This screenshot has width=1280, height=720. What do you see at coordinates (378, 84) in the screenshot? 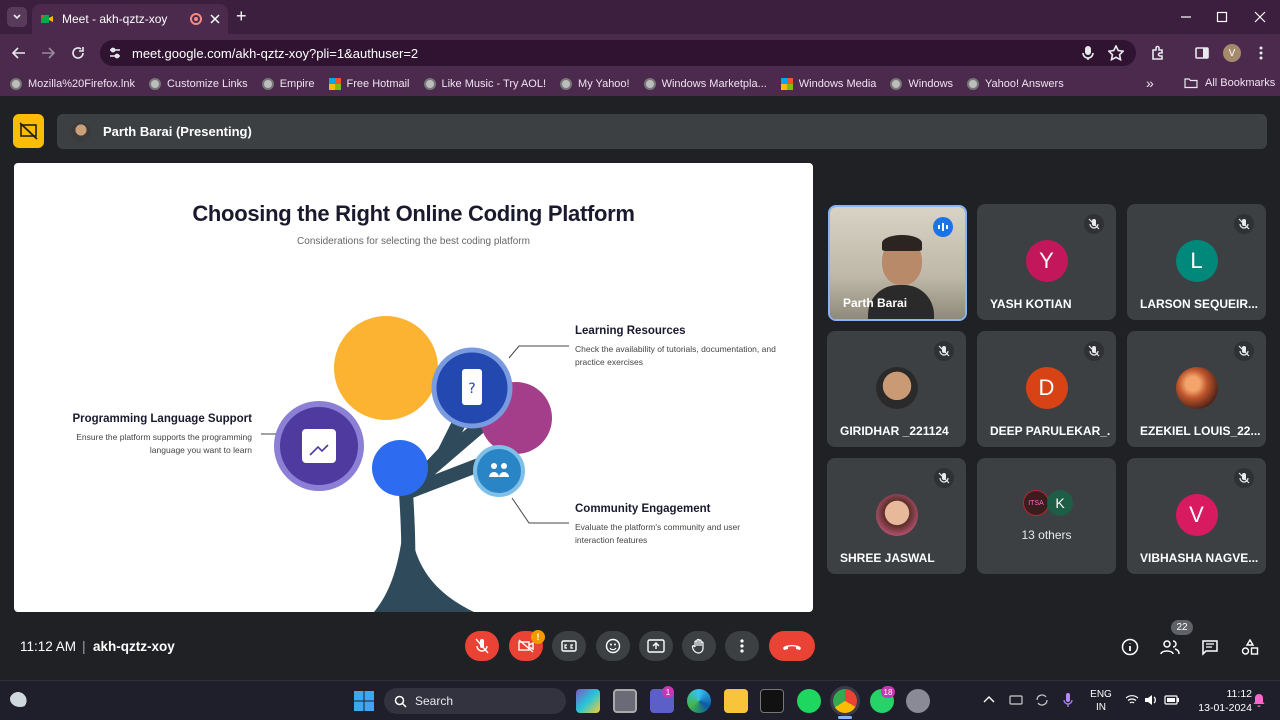
I see `bookmark-label: Free Hotmail` at bounding box center [378, 84].